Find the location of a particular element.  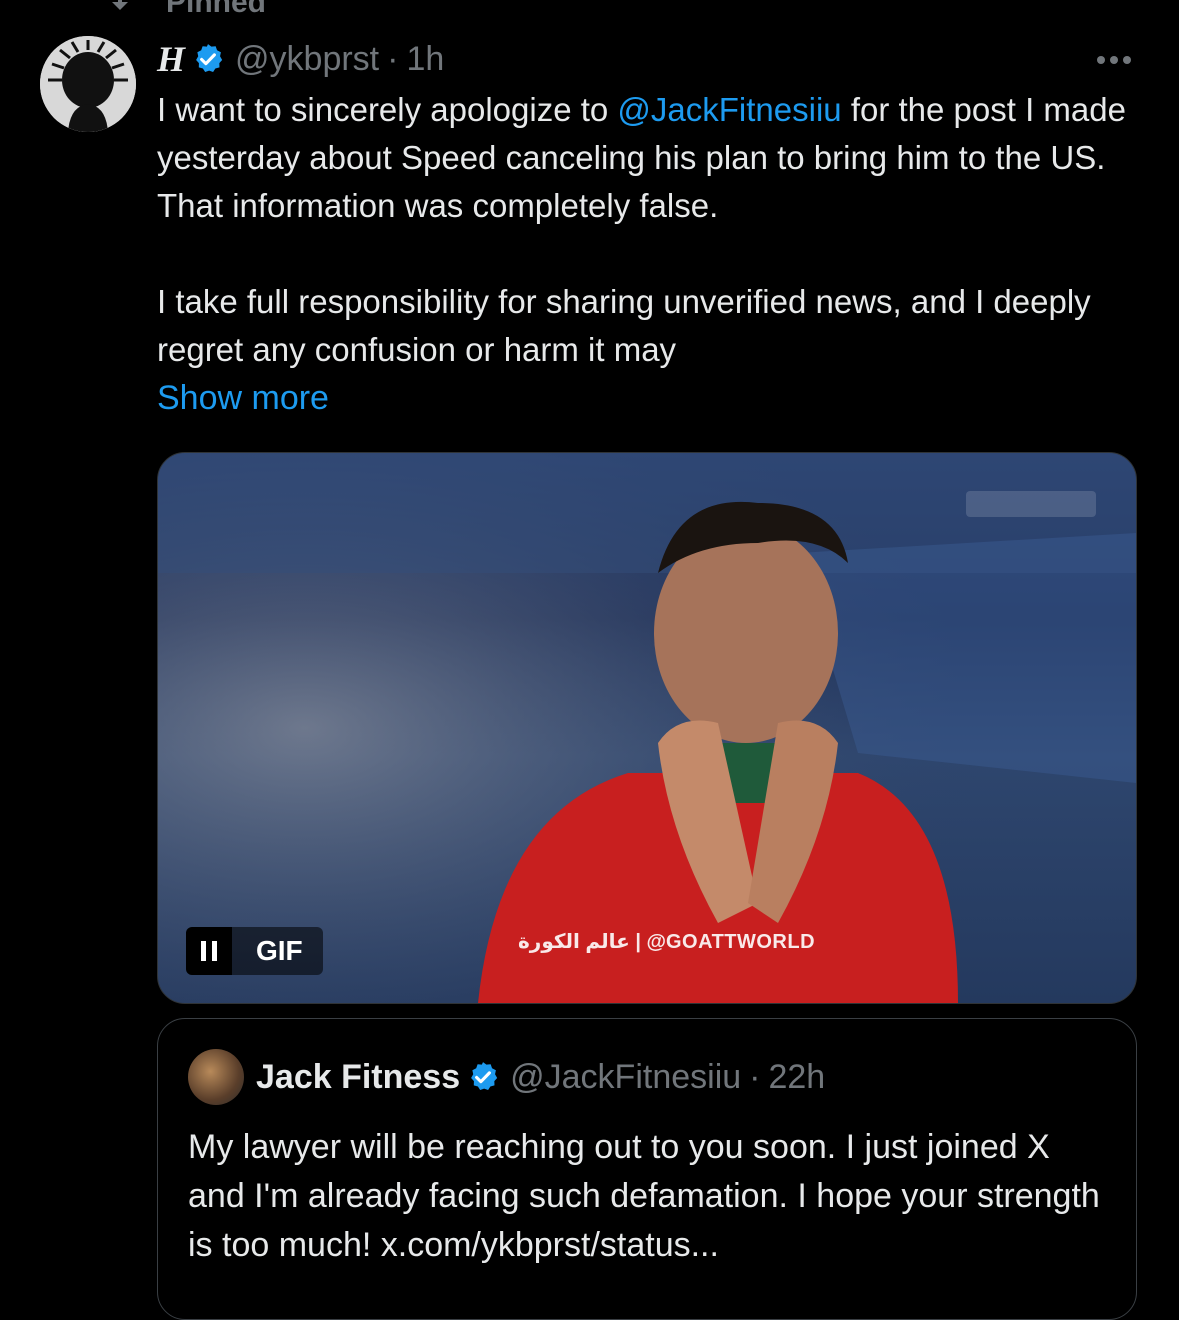

pinned-indicator: Pinned is located at coordinates (183, 10).